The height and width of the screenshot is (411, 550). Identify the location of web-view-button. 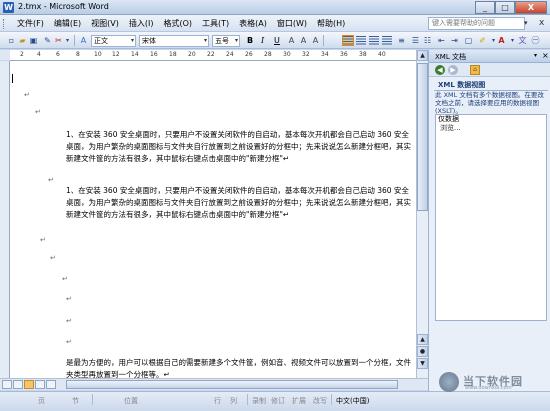
(18, 384).